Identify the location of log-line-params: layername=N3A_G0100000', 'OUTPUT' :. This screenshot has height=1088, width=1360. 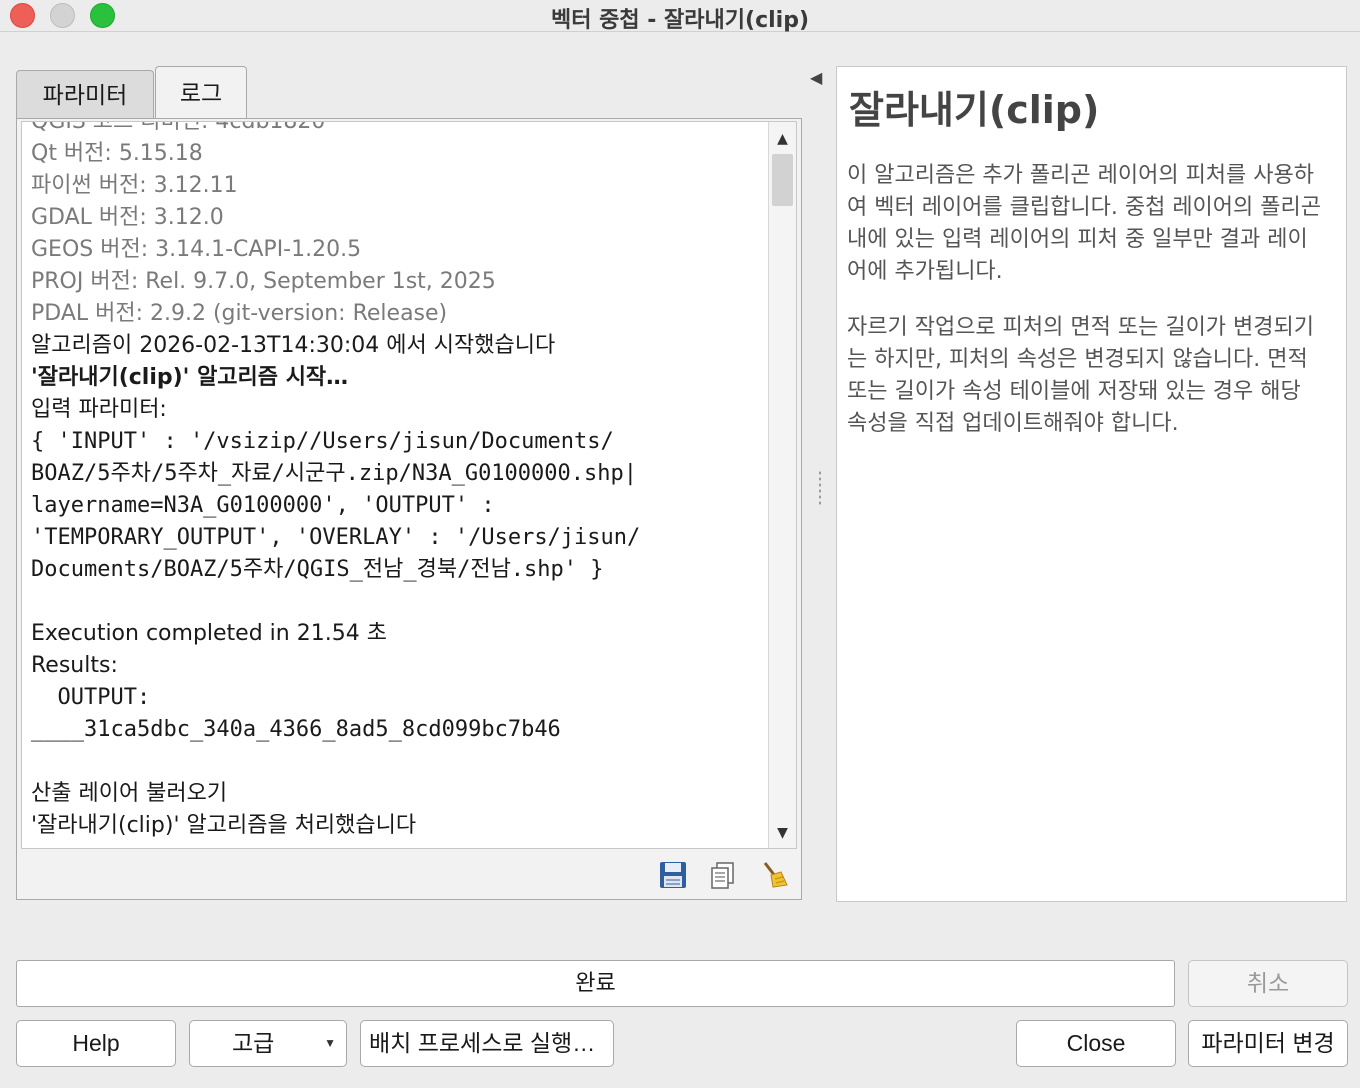
(263, 505).